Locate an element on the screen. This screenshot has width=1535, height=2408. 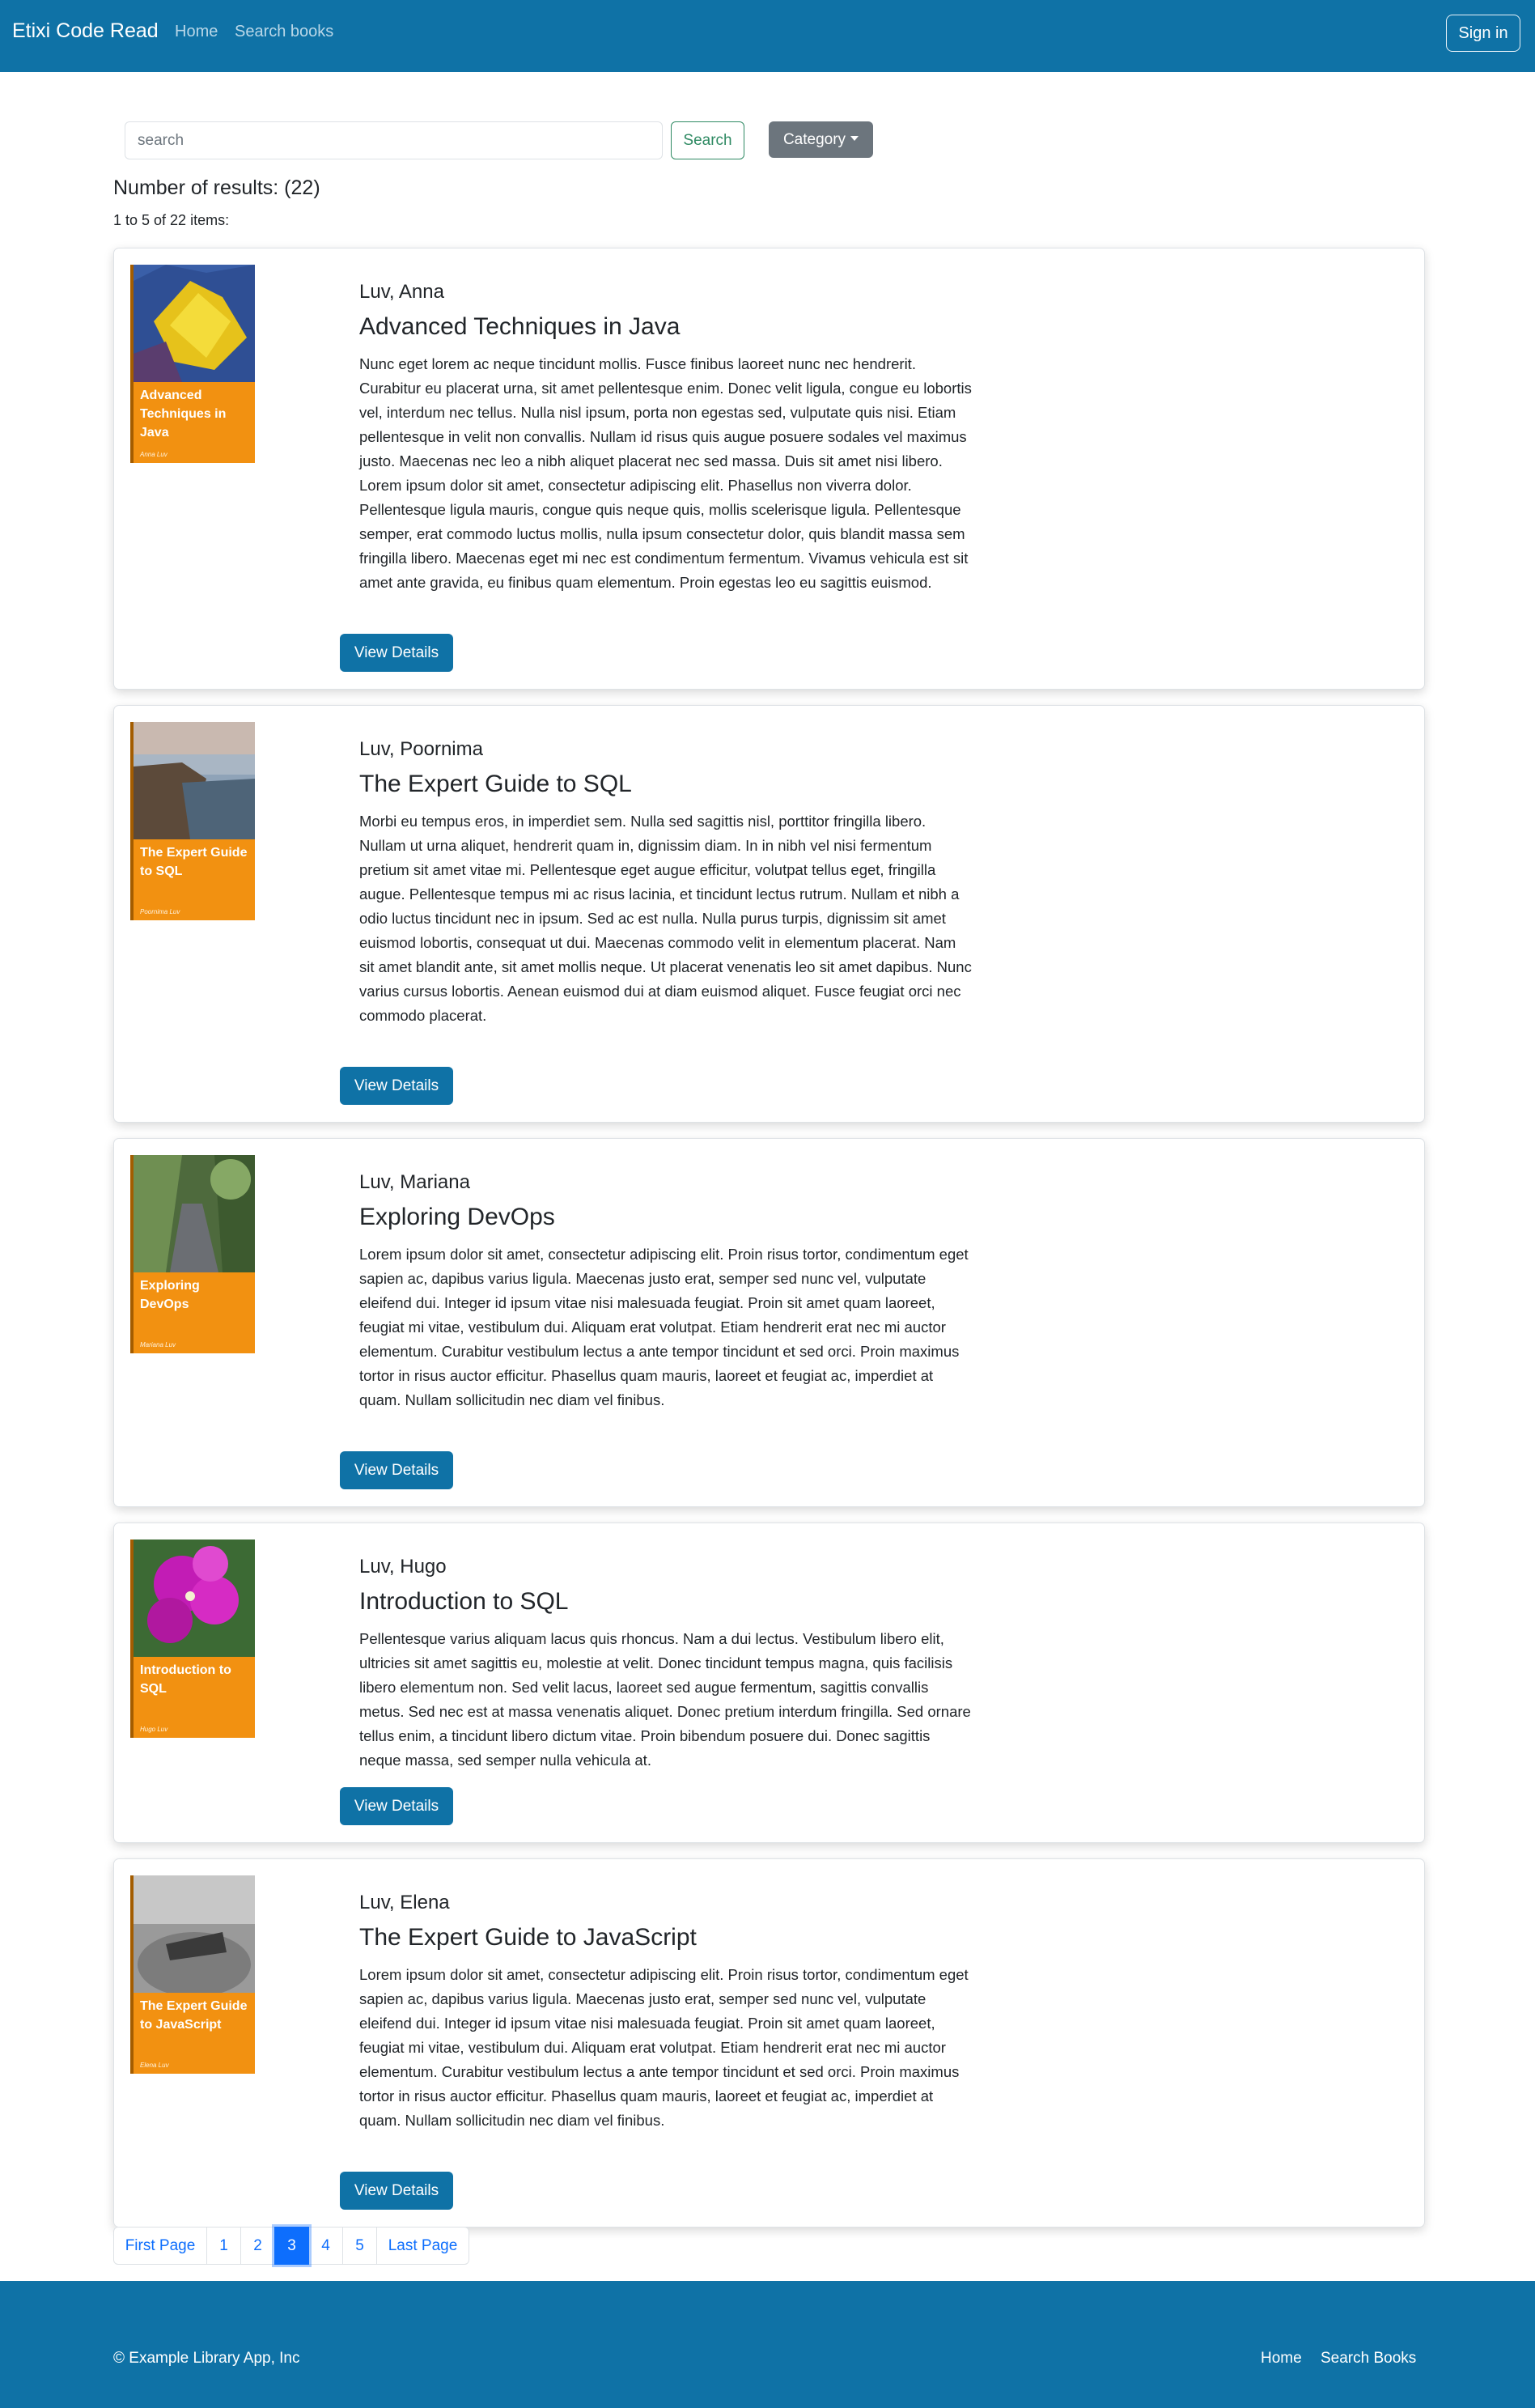
category-dropdown-button: Category is located at coordinates (821, 139).